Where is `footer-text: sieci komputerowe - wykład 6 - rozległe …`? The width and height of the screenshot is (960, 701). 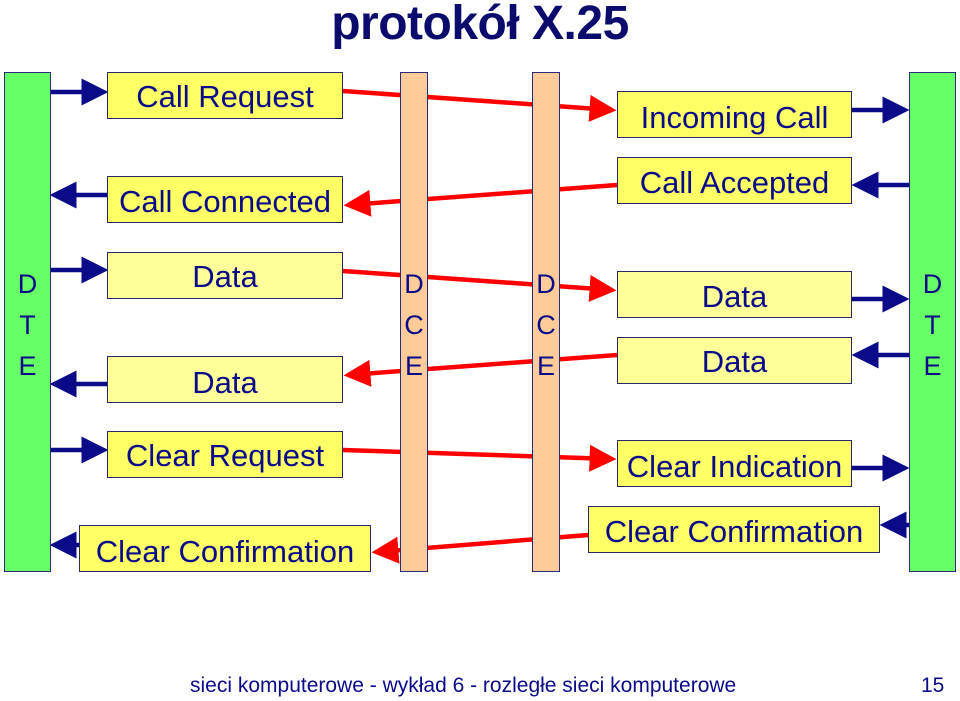 footer-text: sieci komputerowe - wykład 6 - rozległe … is located at coordinates (463, 685).